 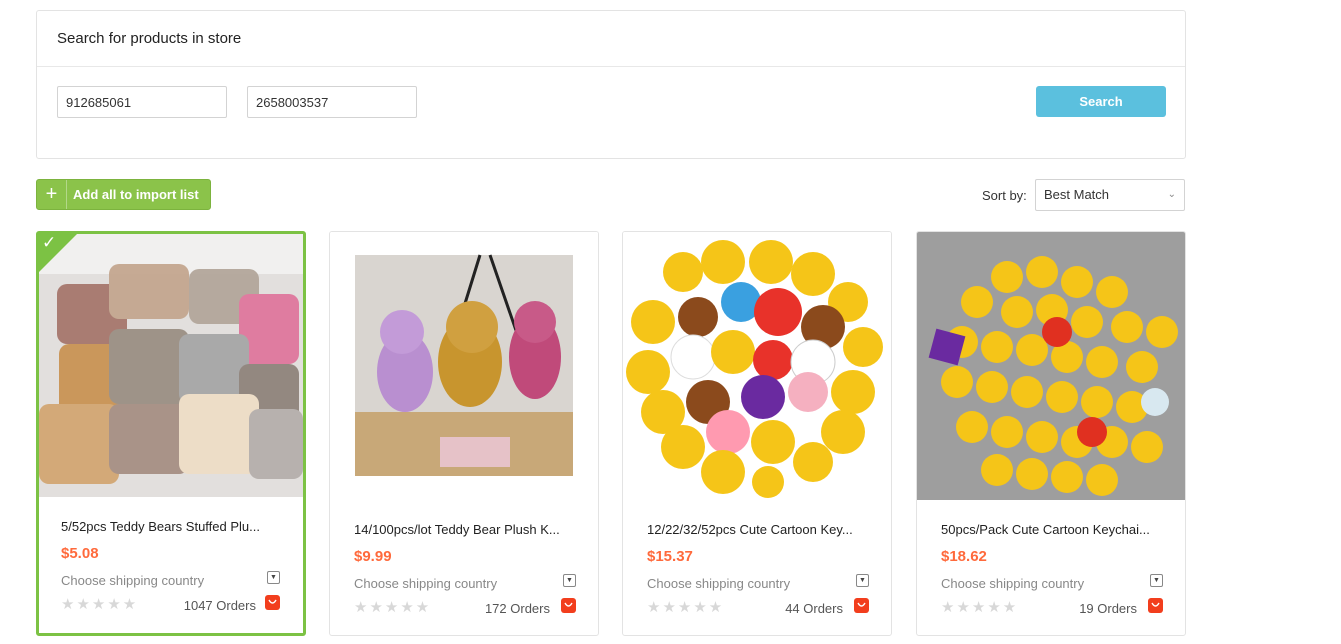 What do you see at coordinates (1108, 608) in the screenshot?
I see `order-count: 19 Orders` at bounding box center [1108, 608].